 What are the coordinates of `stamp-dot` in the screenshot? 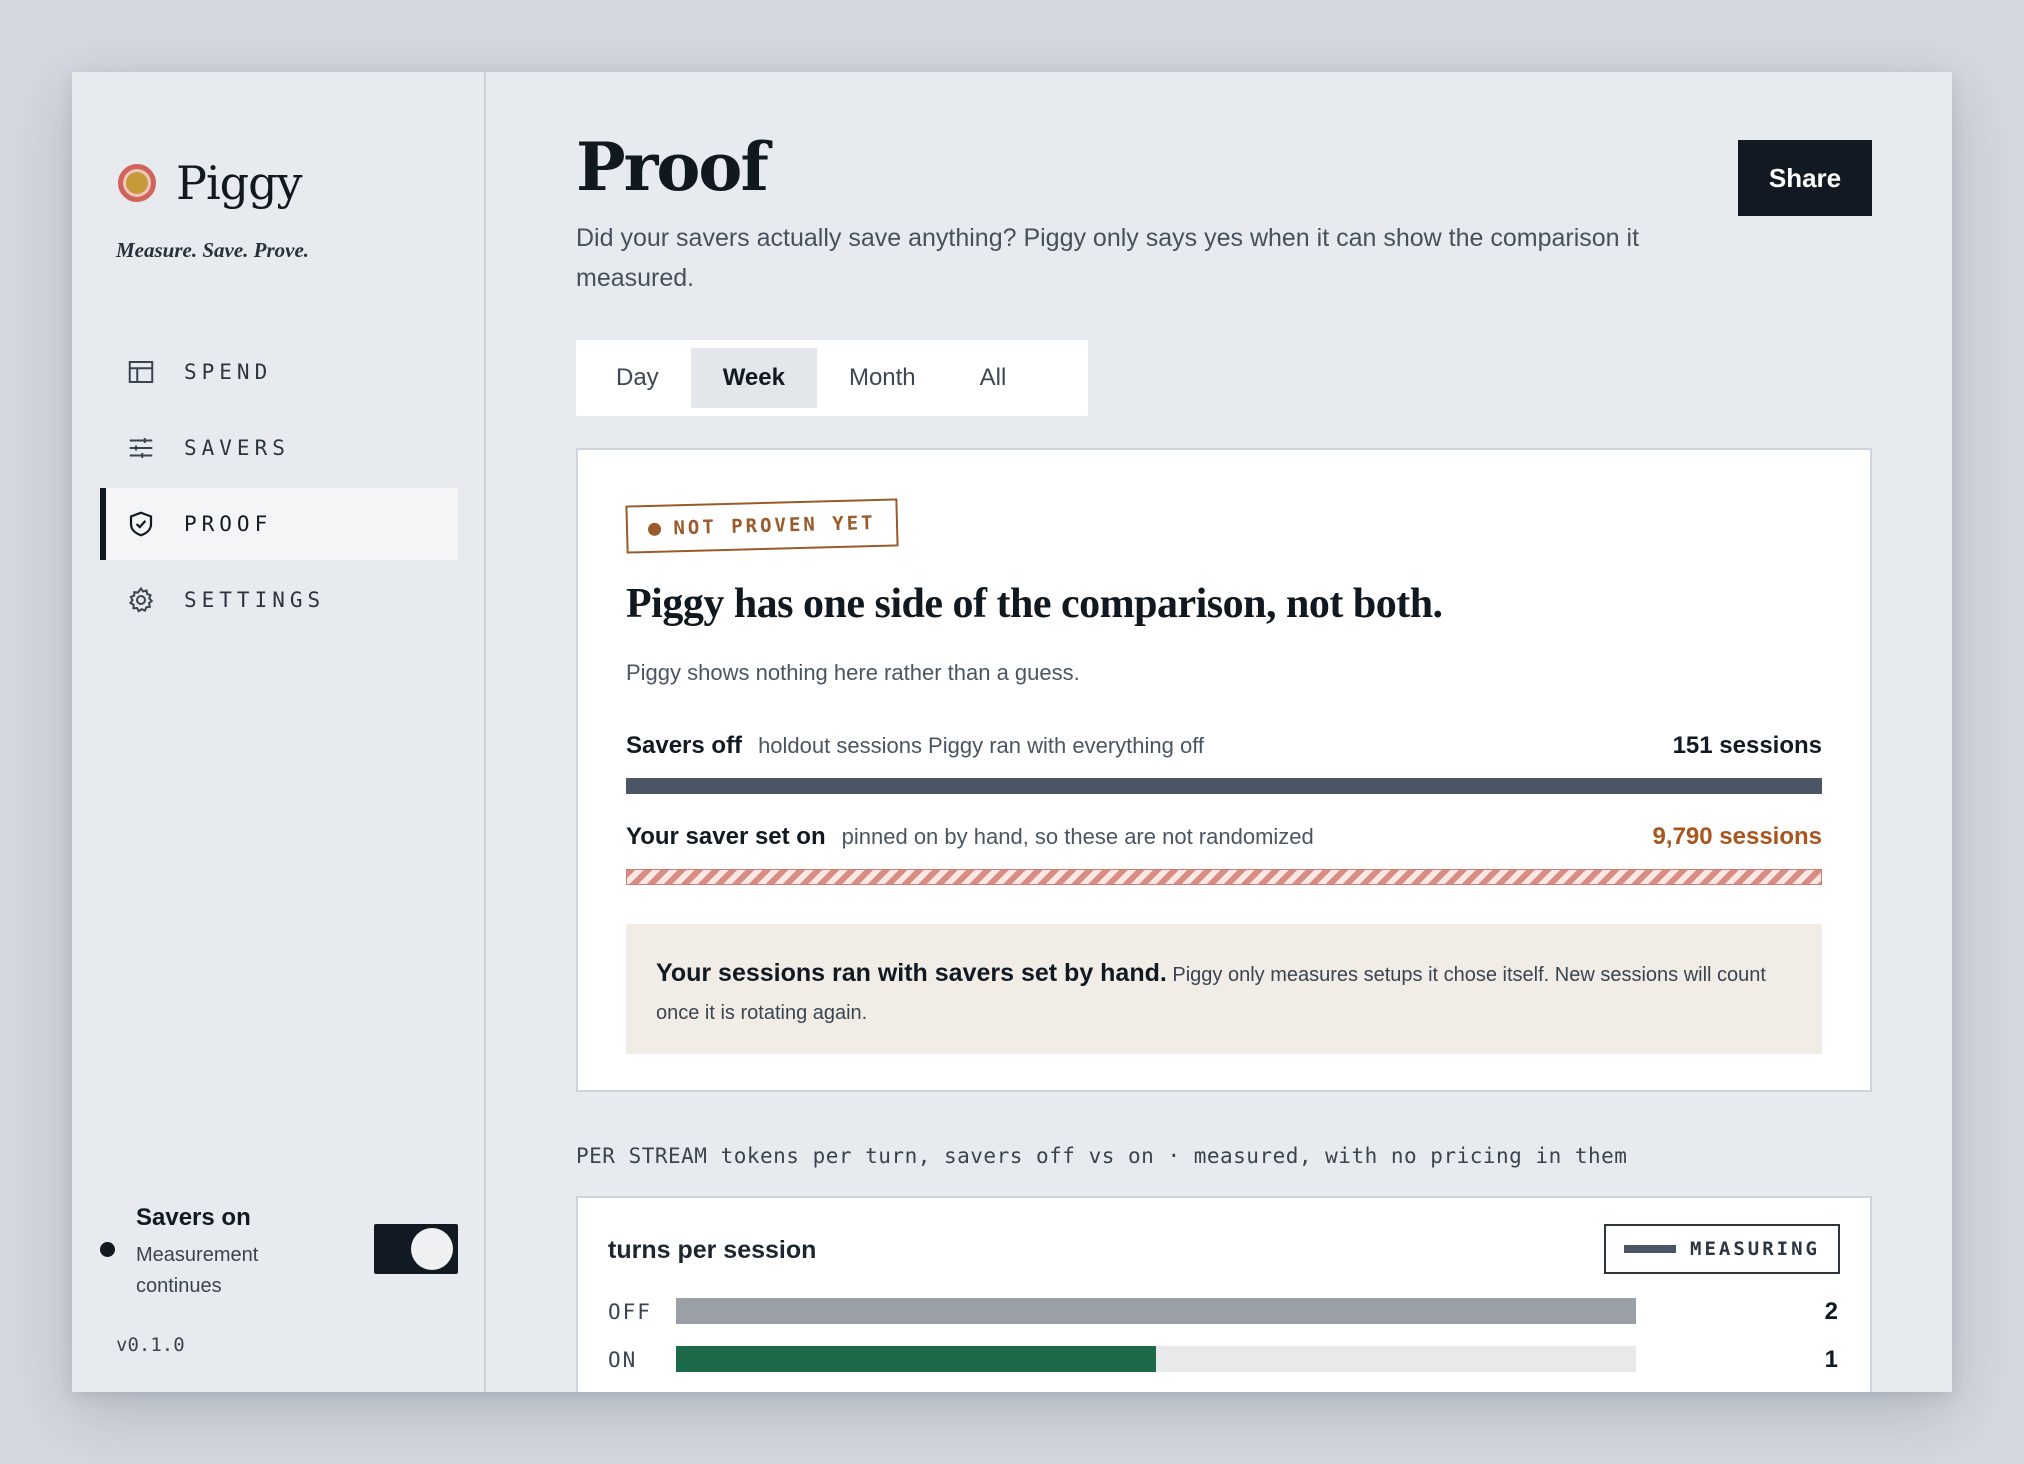 It's located at (655, 529).